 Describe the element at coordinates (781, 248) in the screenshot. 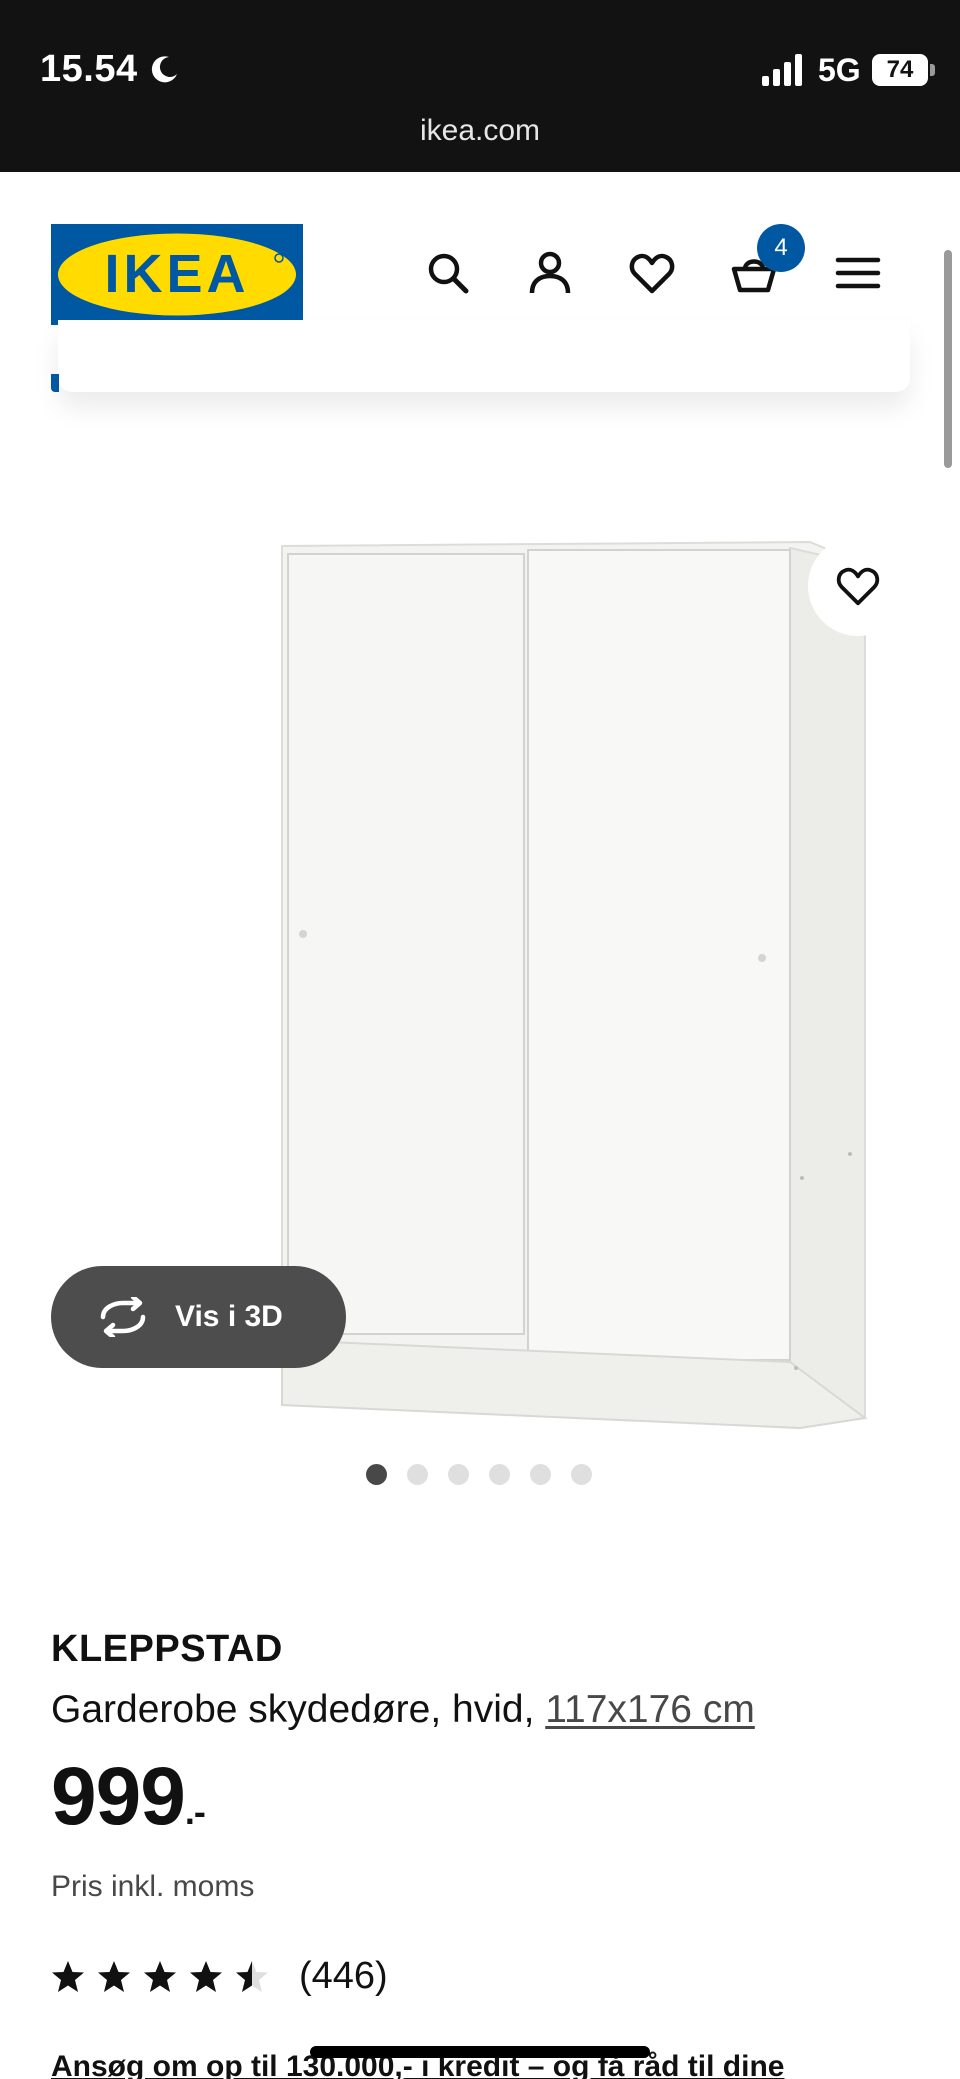

I see `cart-count-badge: 4` at that location.